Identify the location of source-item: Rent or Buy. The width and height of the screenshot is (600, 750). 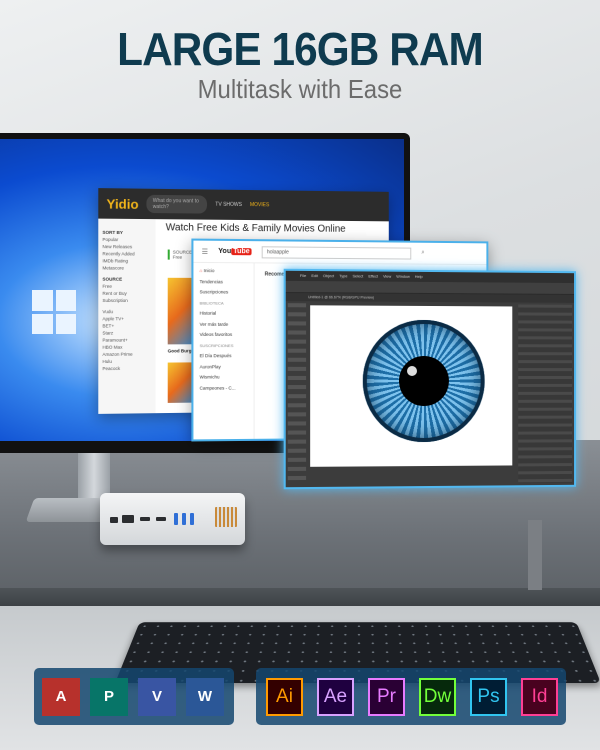
(126, 293).